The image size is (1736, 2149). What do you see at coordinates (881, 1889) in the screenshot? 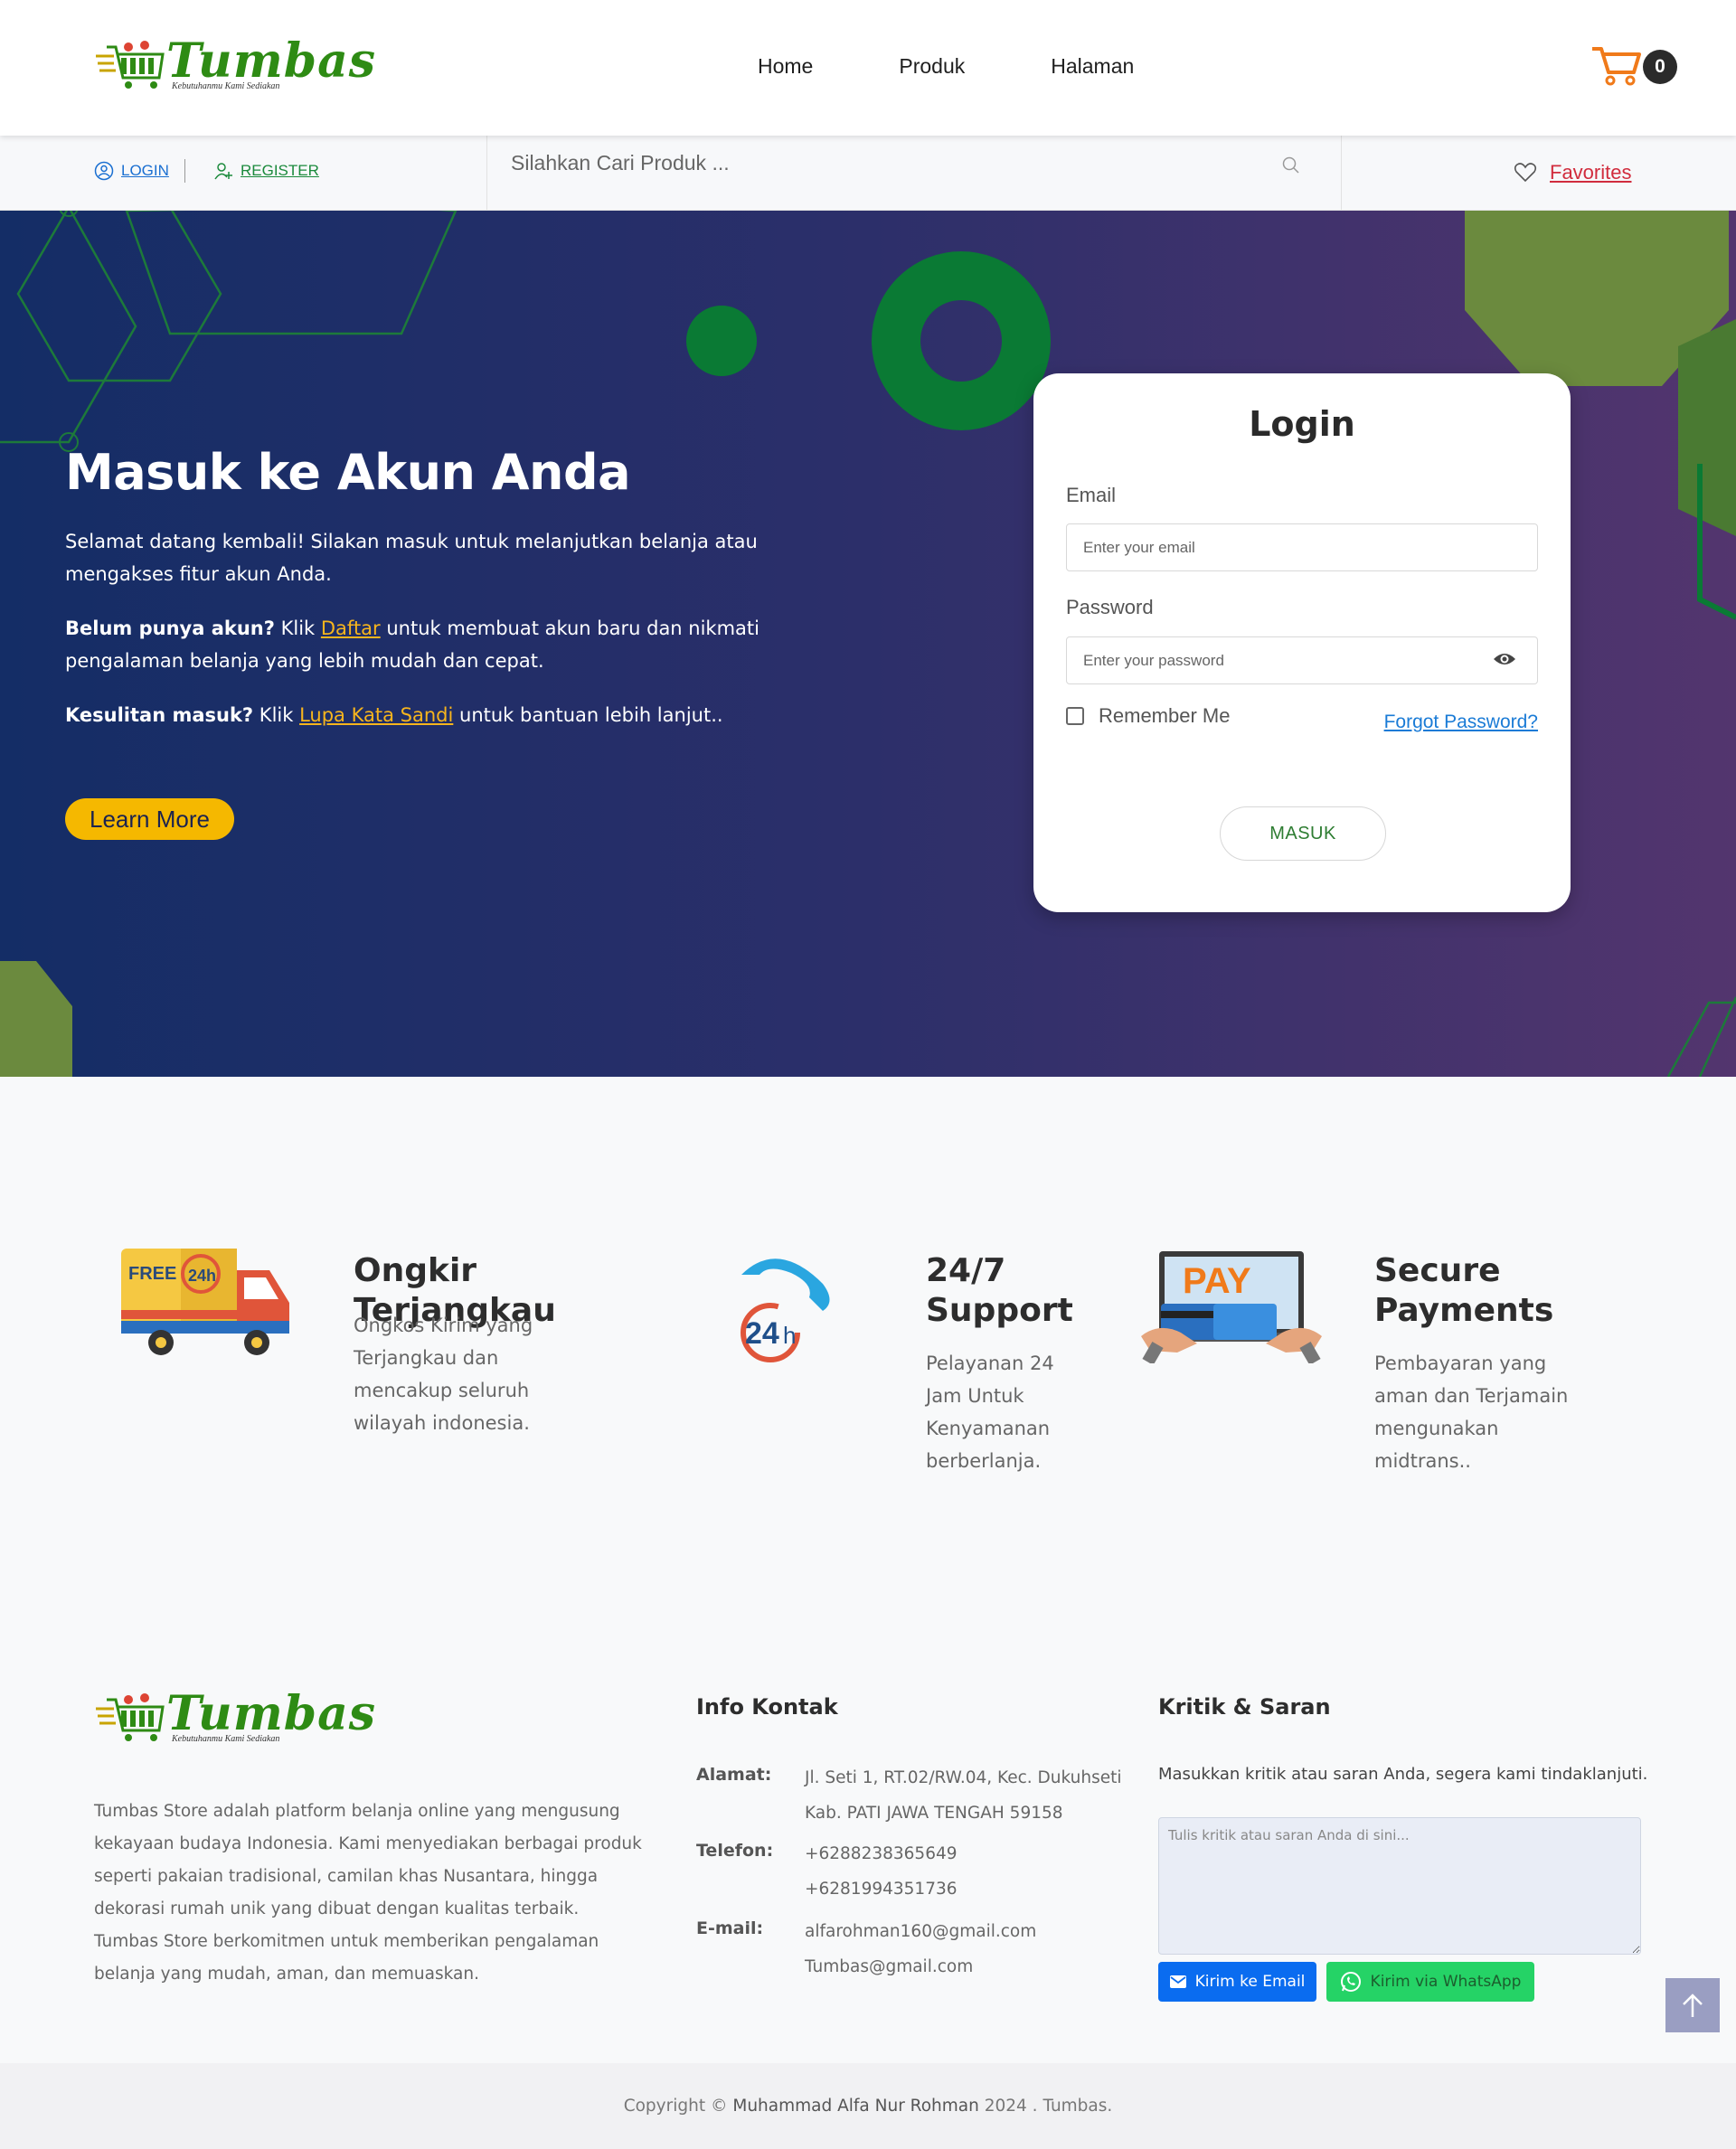
I see `phone-2: +6281994351736` at bounding box center [881, 1889].